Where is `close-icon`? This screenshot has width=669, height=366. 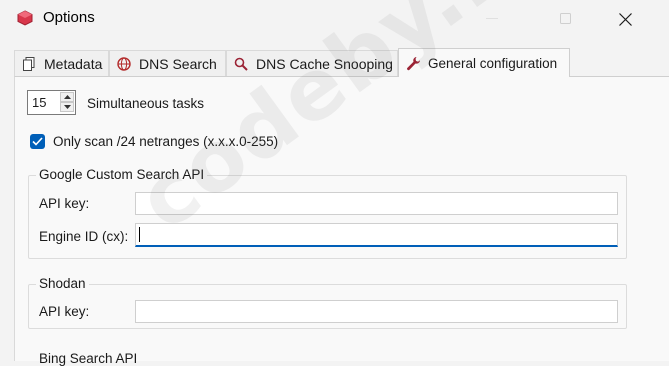 close-icon is located at coordinates (625, 19).